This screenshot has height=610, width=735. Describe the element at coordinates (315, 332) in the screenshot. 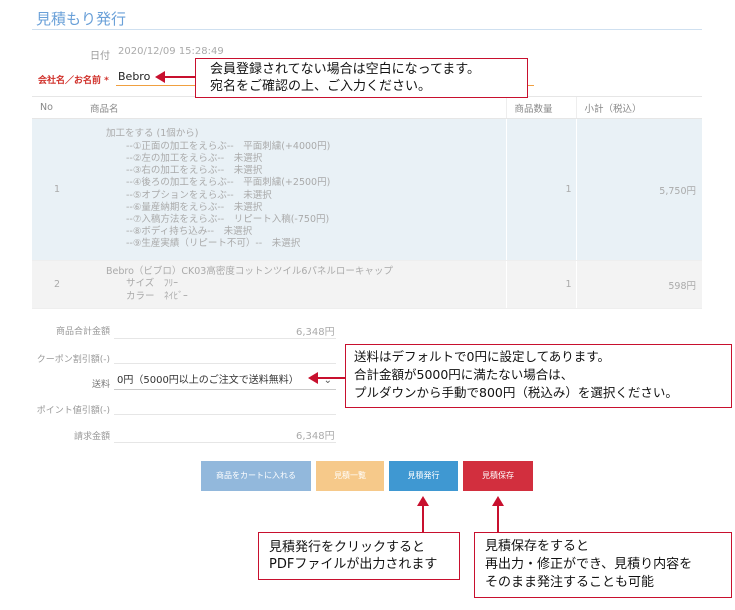

I see `product-total-value: 6,348円` at that location.